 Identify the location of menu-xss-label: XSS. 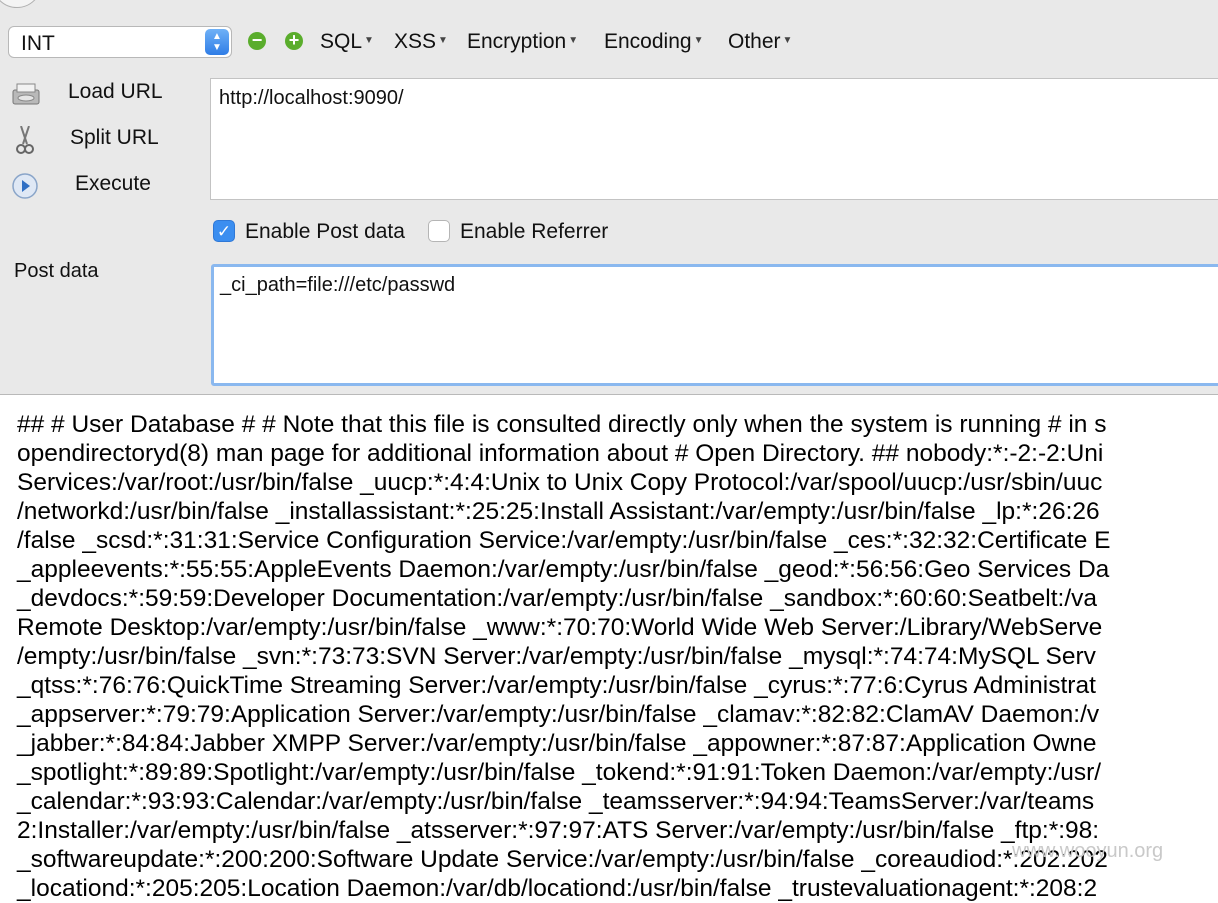
(415, 41).